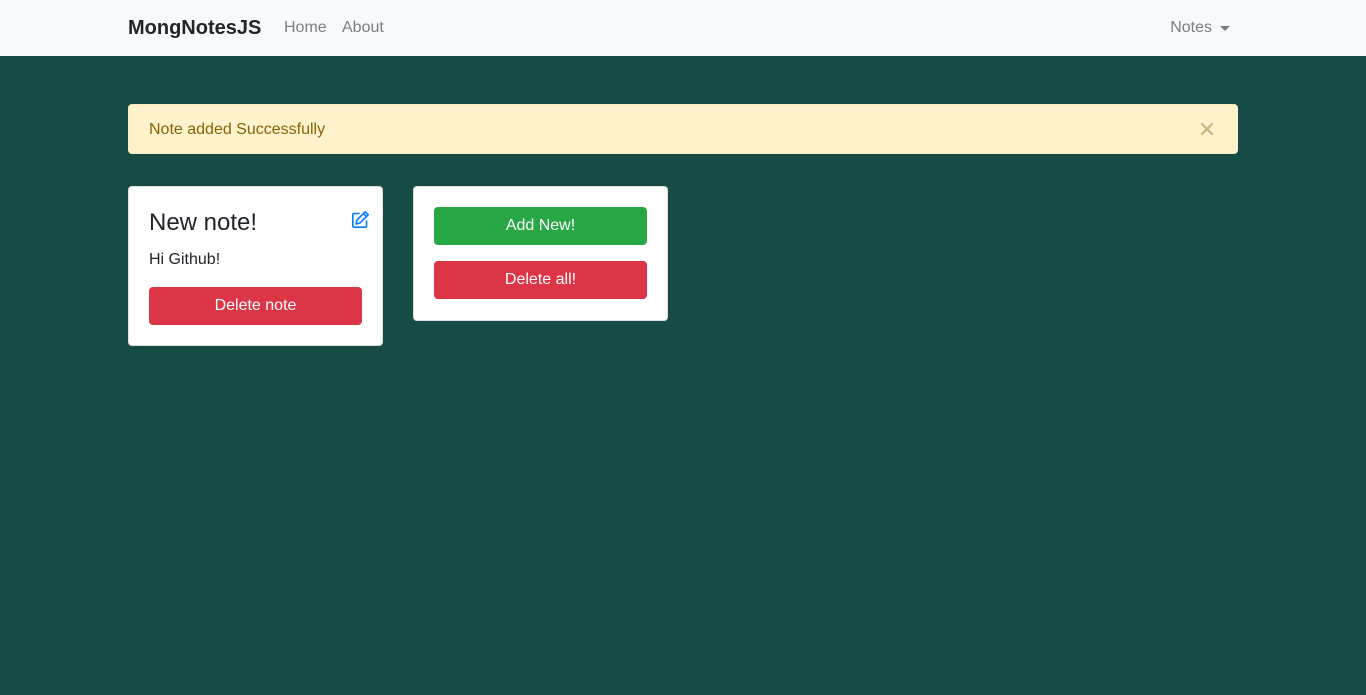 The height and width of the screenshot is (695, 1366). What do you see at coordinates (360, 219) in the screenshot?
I see `edit-icon` at bounding box center [360, 219].